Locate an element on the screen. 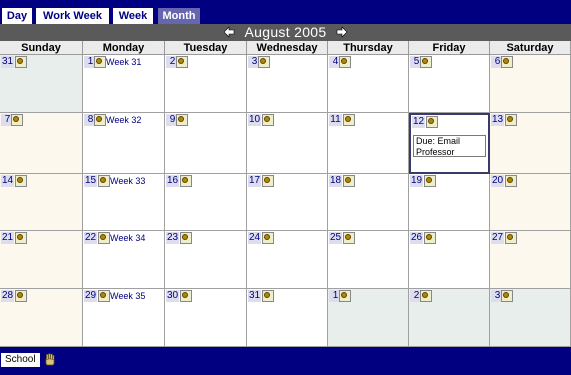 Image resolution: width=571 pixels, height=375 pixels. day-cell: 21 is located at coordinates (41, 260).